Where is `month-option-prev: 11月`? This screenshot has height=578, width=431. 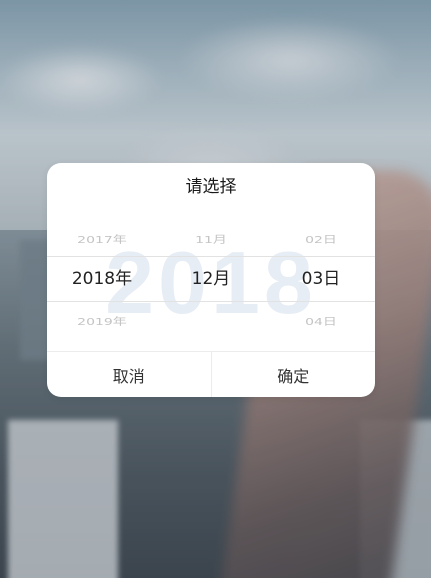
month-option-prev: 11月 is located at coordinates (211, 240).